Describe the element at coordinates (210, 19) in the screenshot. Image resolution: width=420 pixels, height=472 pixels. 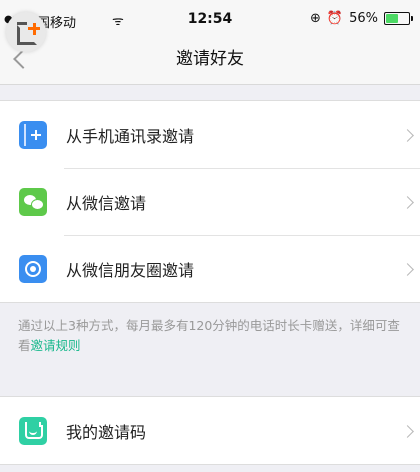
I see `status-bar: ●● 中国移动 ᯤ 12:54 ⊕ ⏰ 56%` at that location.